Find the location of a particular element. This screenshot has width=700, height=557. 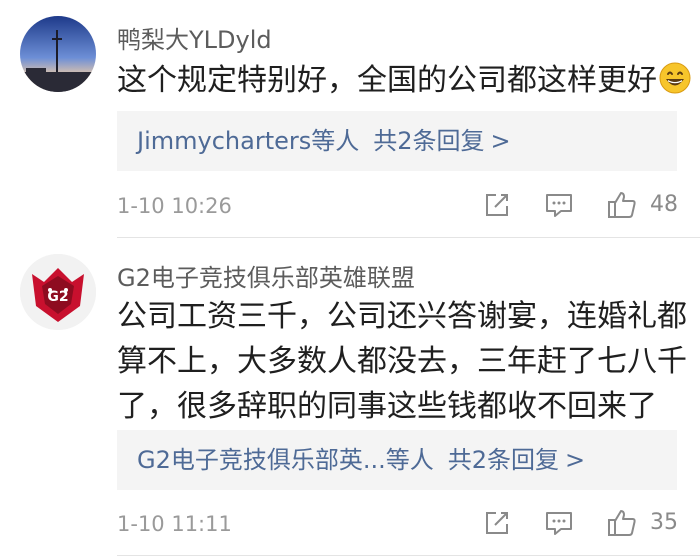

comment-line: 了，很多辞职的同事这些钱都收不回来了 is located at coordinates (387, 406).